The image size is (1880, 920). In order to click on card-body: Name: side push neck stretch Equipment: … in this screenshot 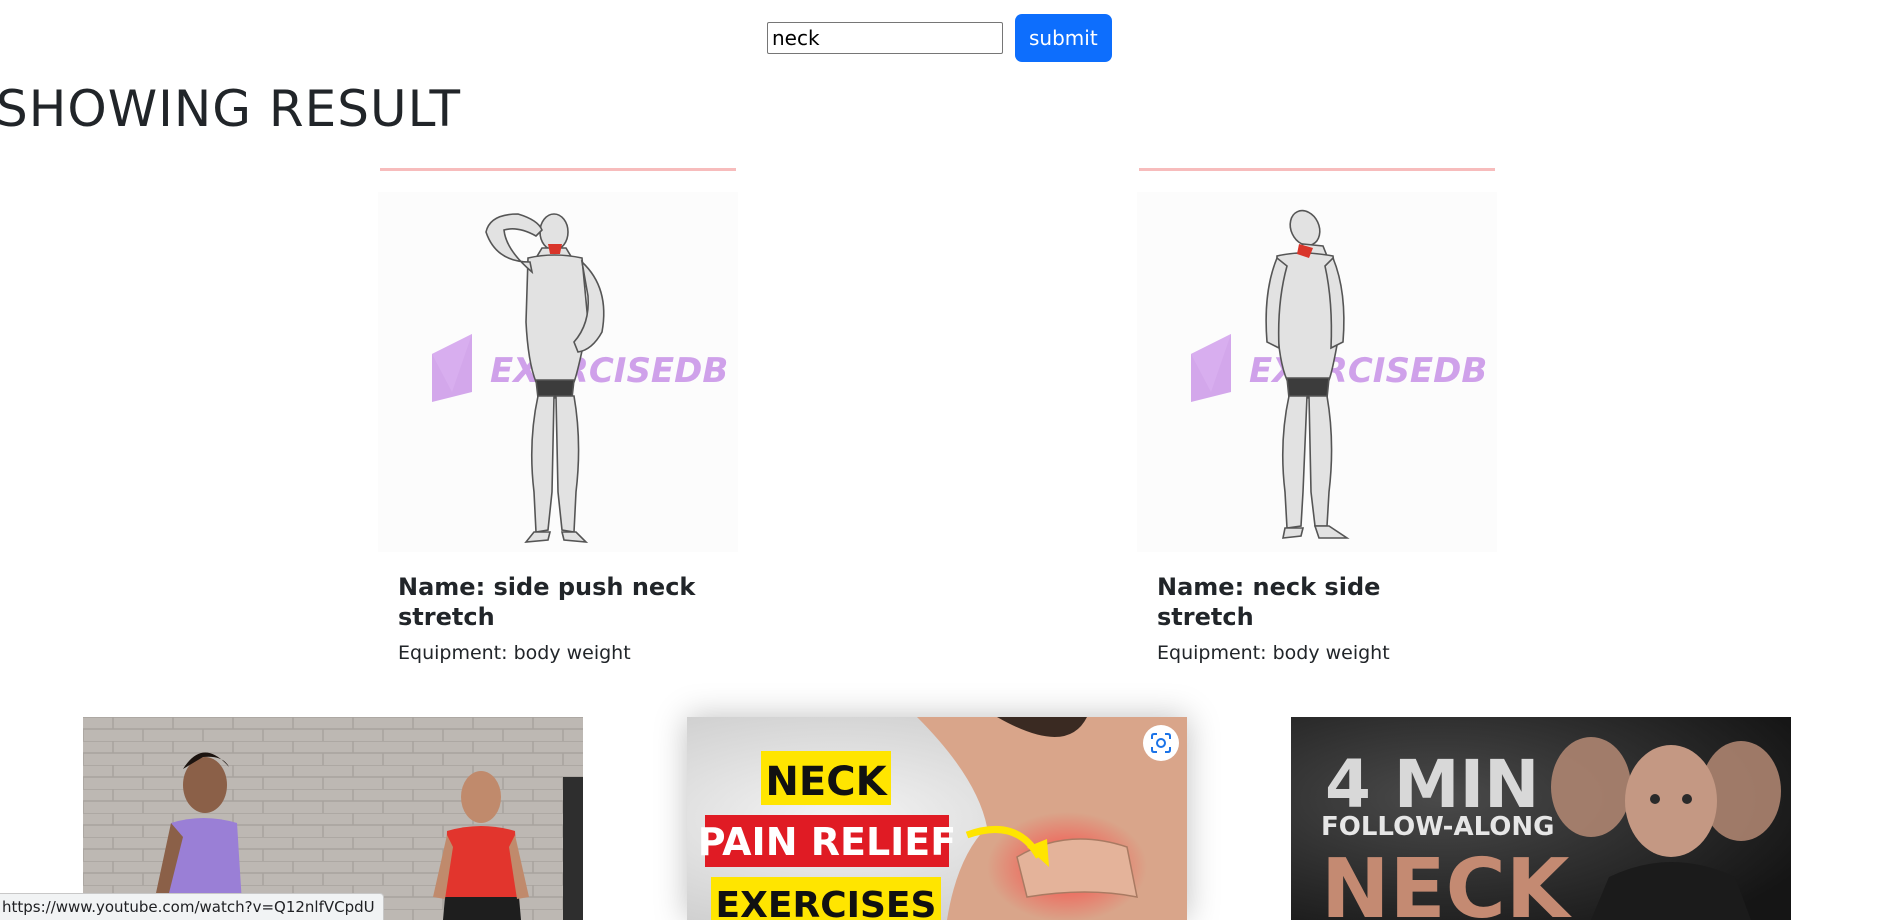, I will do `click(558, 618)`.